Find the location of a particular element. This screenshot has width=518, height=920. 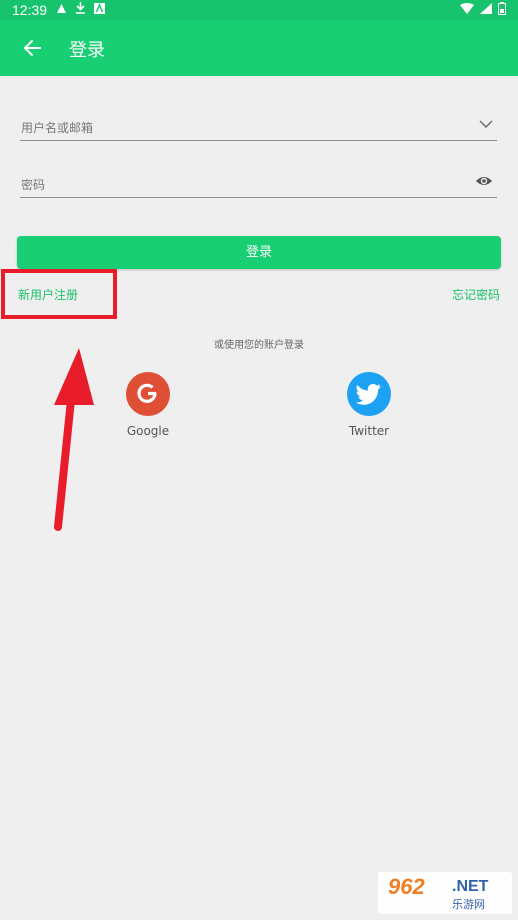

arrow-left-icon is located at coordinates (32, 48).